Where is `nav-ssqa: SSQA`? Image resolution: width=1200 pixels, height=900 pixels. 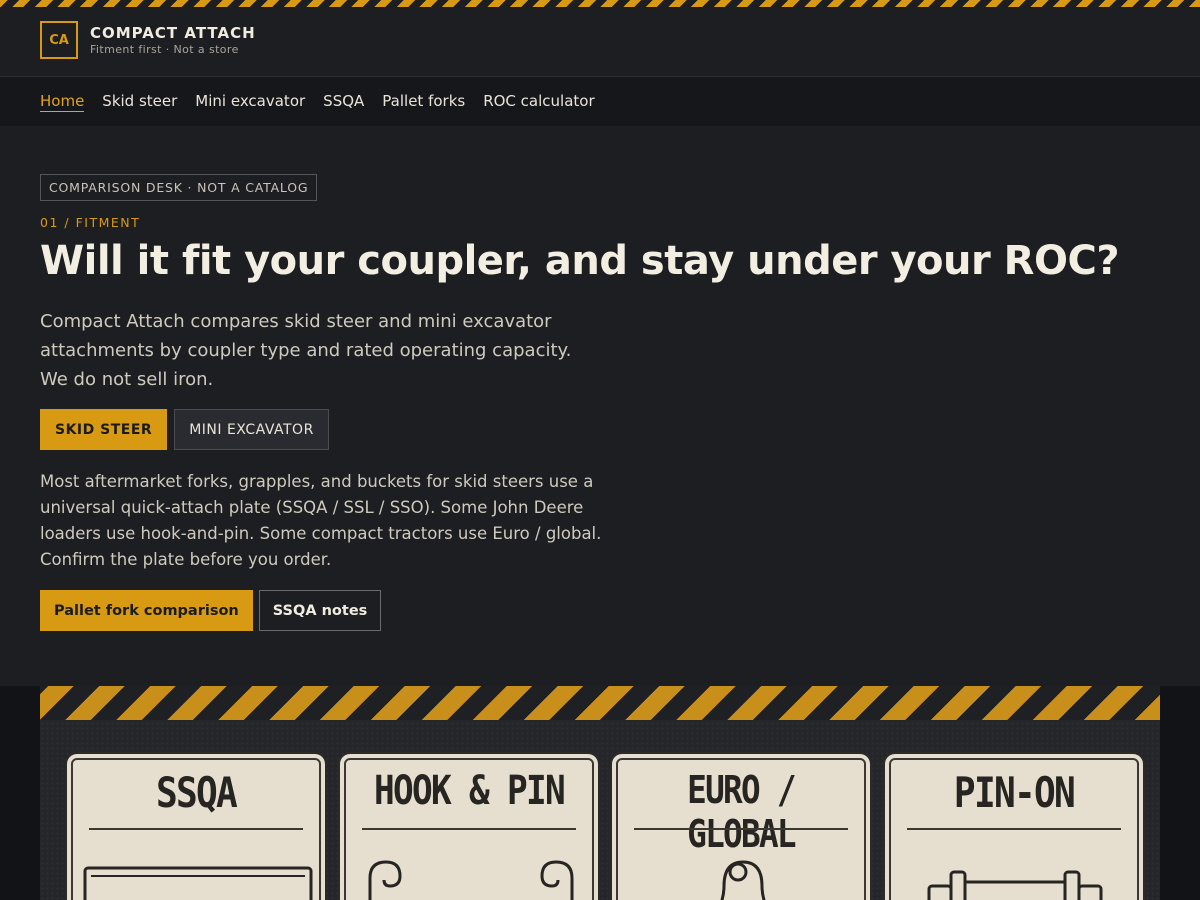
nav-ssqa: SSQA is located at coordinates (343, 101).